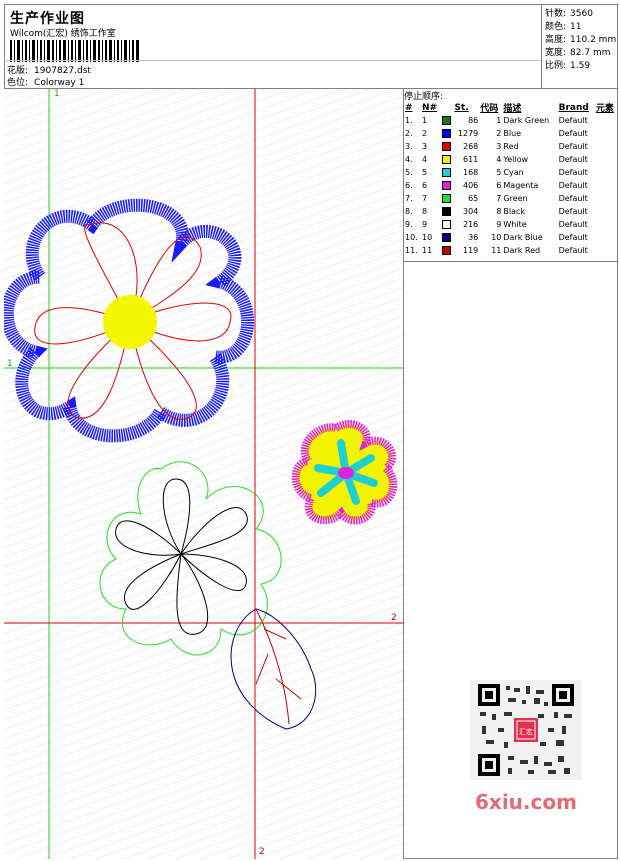  I want to click on row-index: 7., so click(409, 198).